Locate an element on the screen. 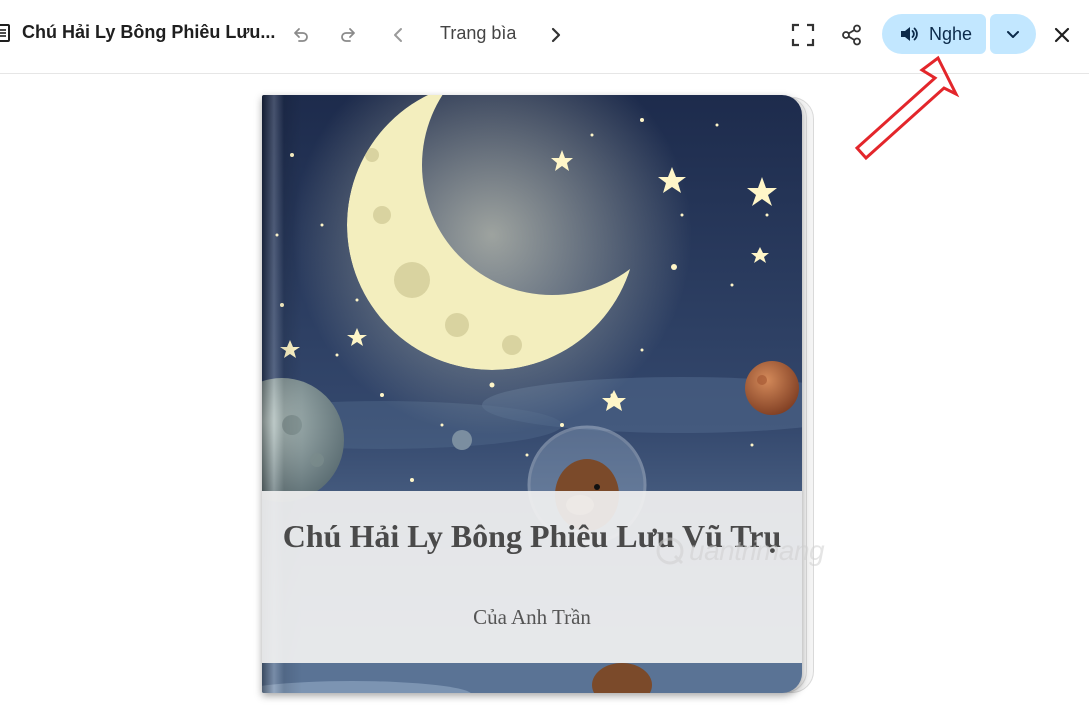 This screenshot has height=706, width=1089. watermark: uantrimang is located at coordinates (740, 551).